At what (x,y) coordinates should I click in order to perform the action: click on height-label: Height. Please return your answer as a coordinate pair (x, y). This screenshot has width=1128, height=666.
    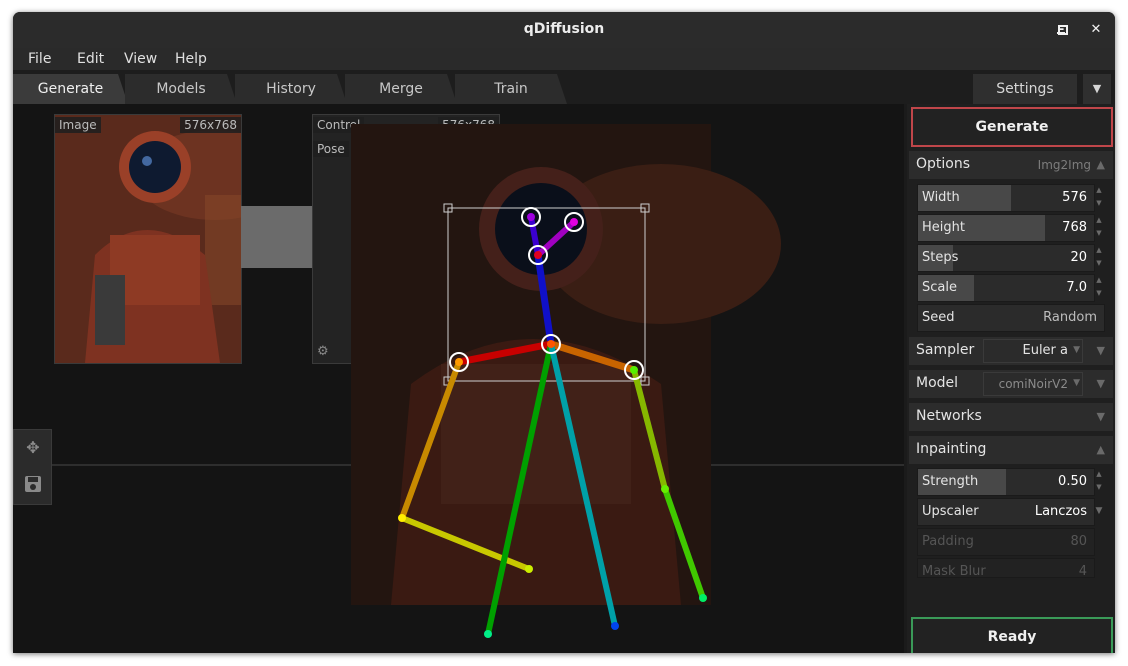
    Looking at the image, I should click on (943, 227).